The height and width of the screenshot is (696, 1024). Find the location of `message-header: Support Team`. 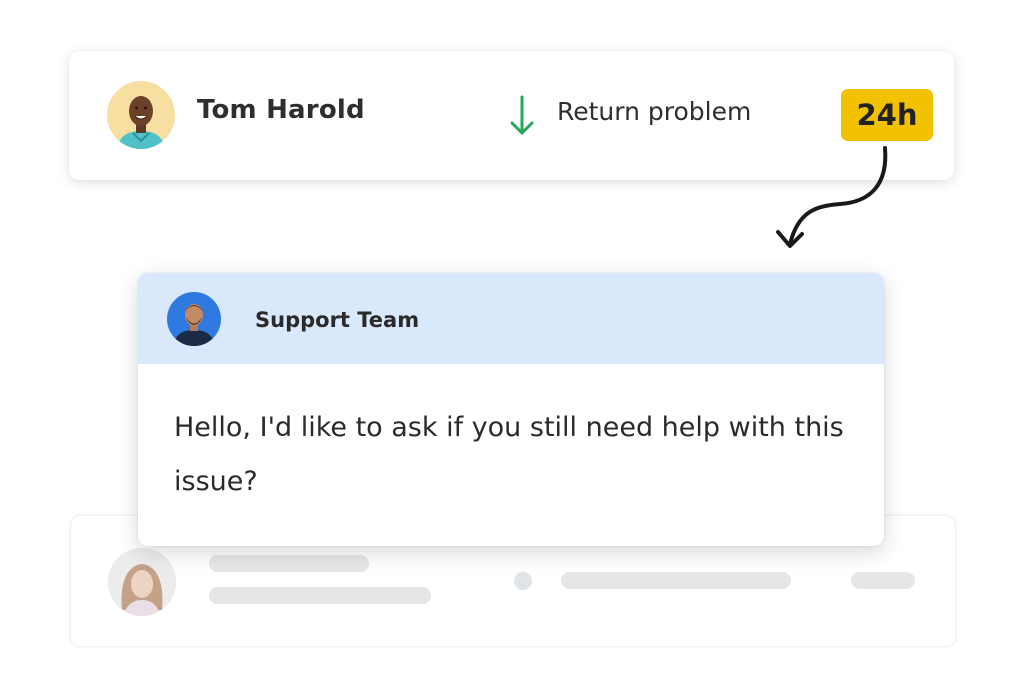

message-header: Support Team is located at coordinates (511, 318).